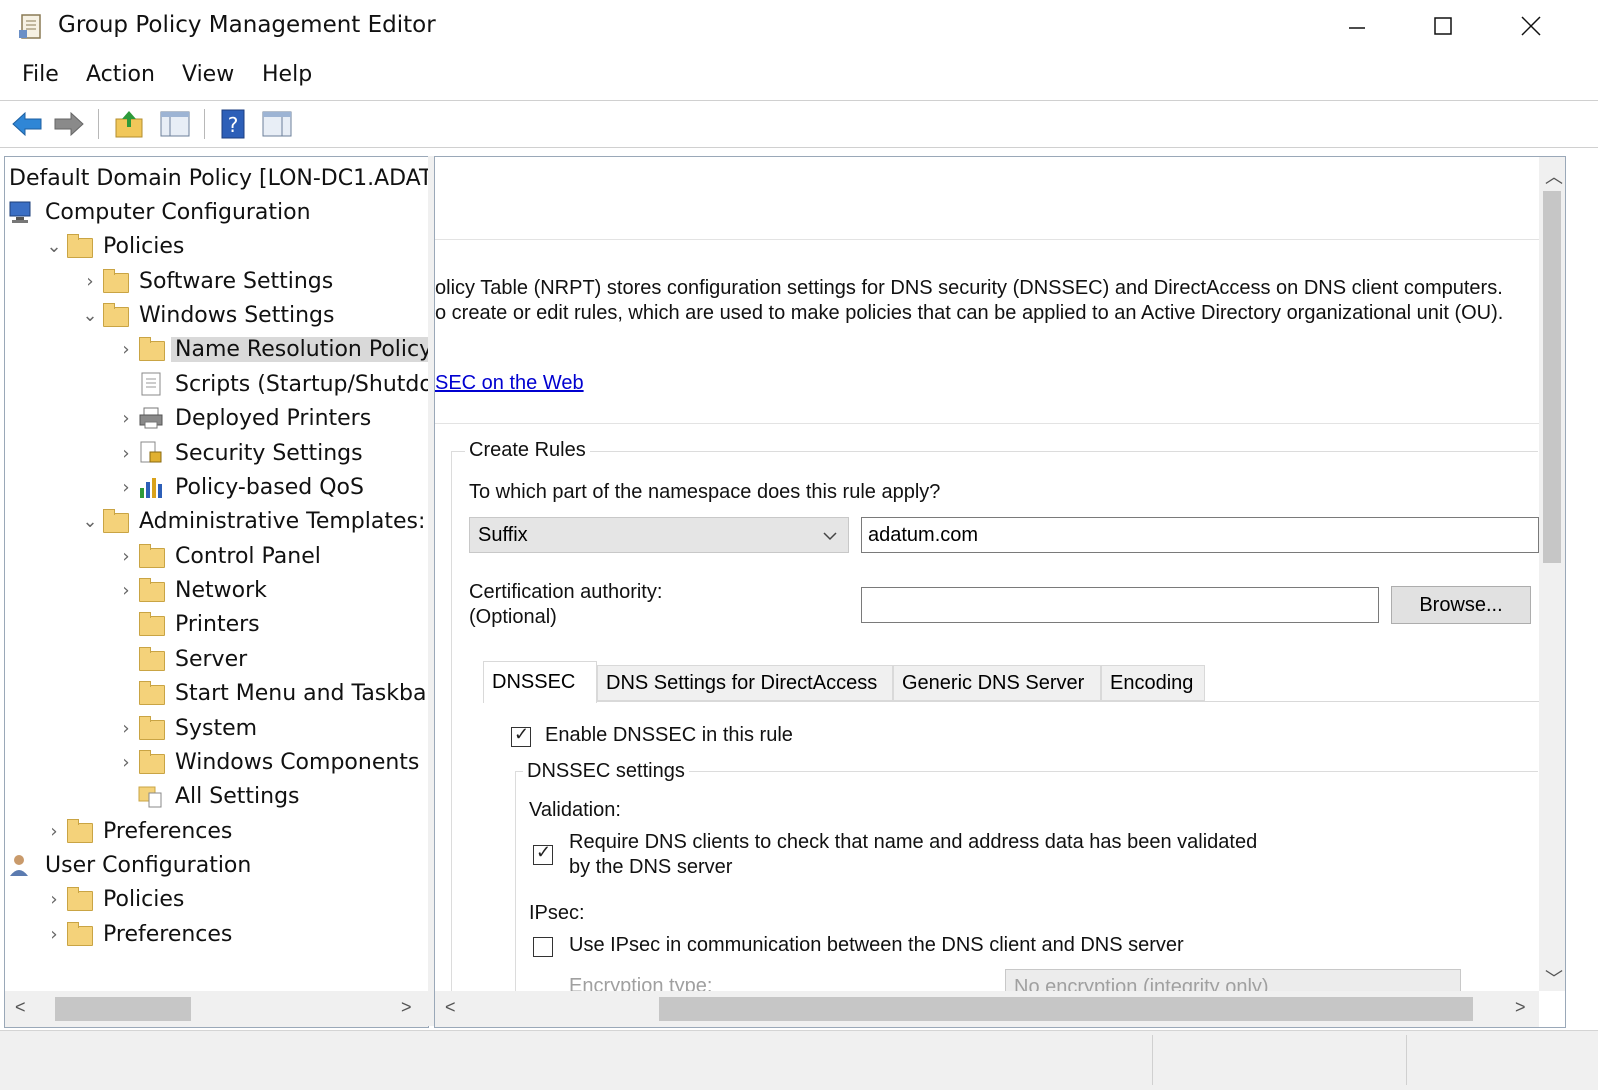  What do you see at coordinates (651, 867) in the screenshot?
I see `require-validation-label-line-2: by the DNS server` at bounding box center [651, 867].